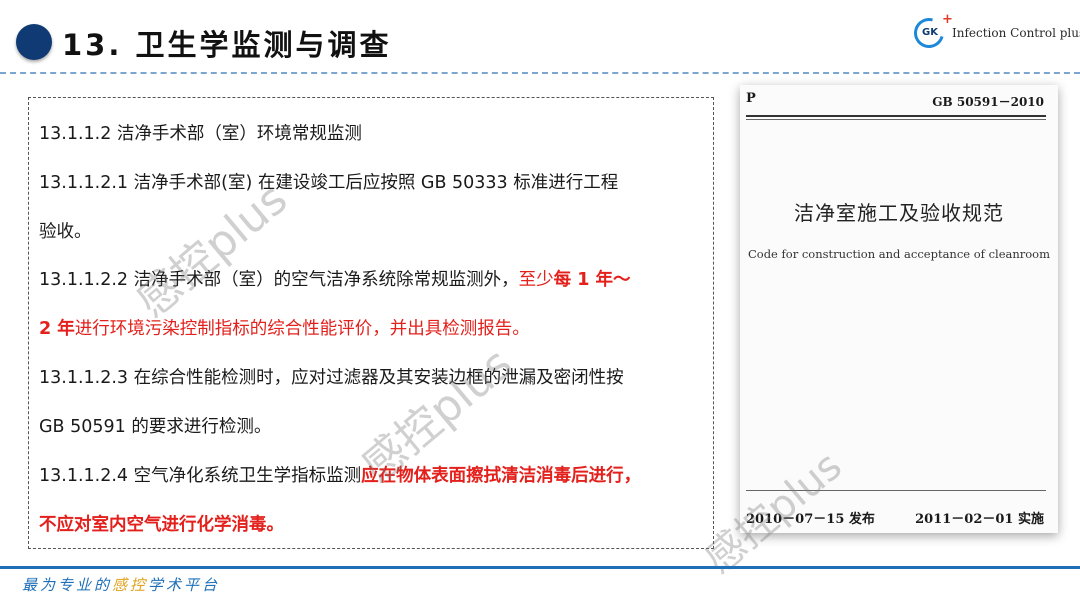 This screenshot has height=608, width=1080. Describe the element at coordinates (979, 519) in the screenshot. I see `cover-implement-date: 2011－02－01 实施` at that location.